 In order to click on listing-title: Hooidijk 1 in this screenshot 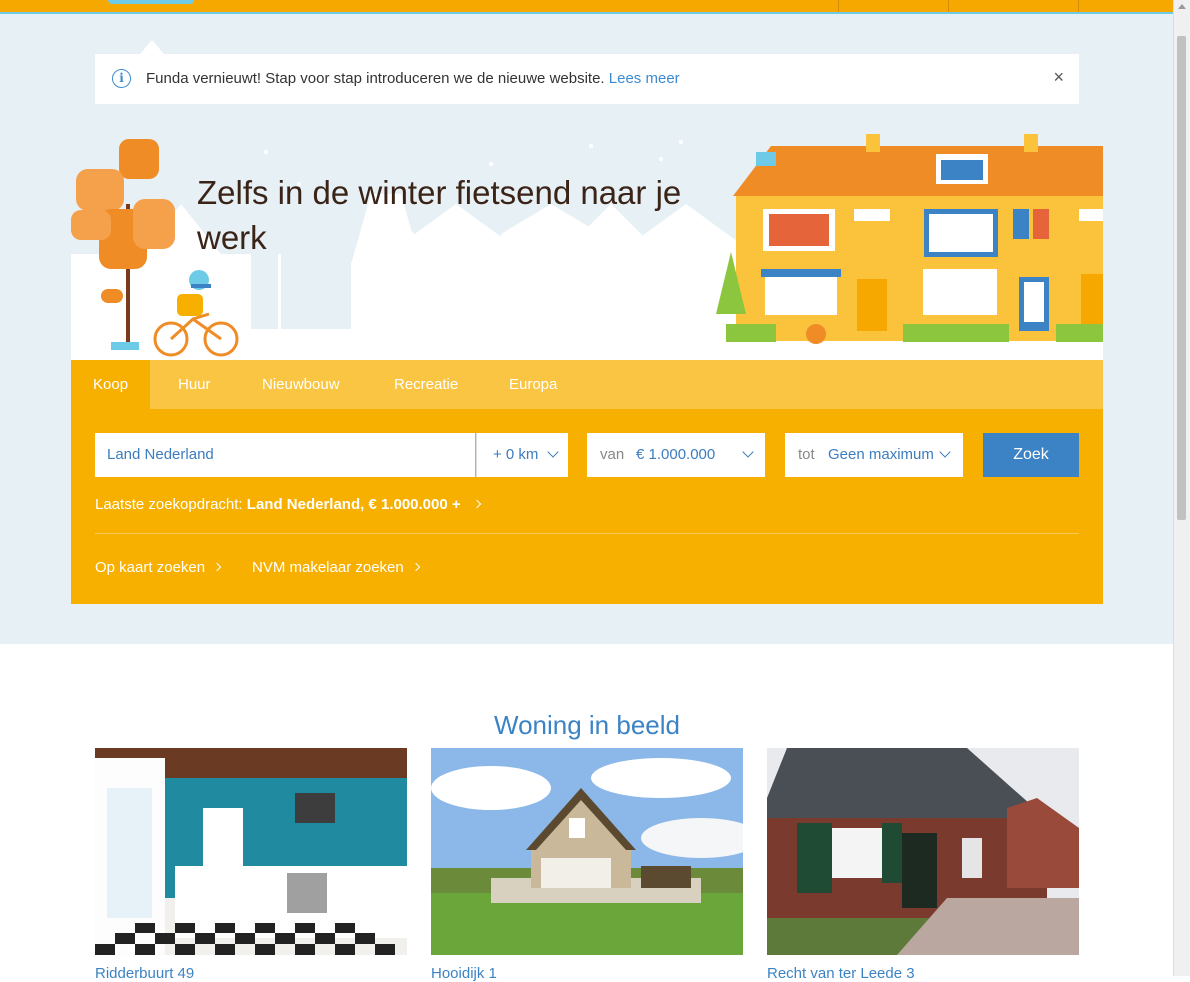, I will do `click(464, 973)`.